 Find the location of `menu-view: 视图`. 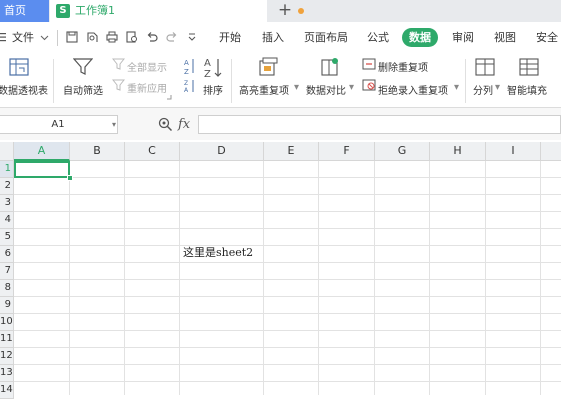

menu-view: 视图 is located at coordinates (505, 37).